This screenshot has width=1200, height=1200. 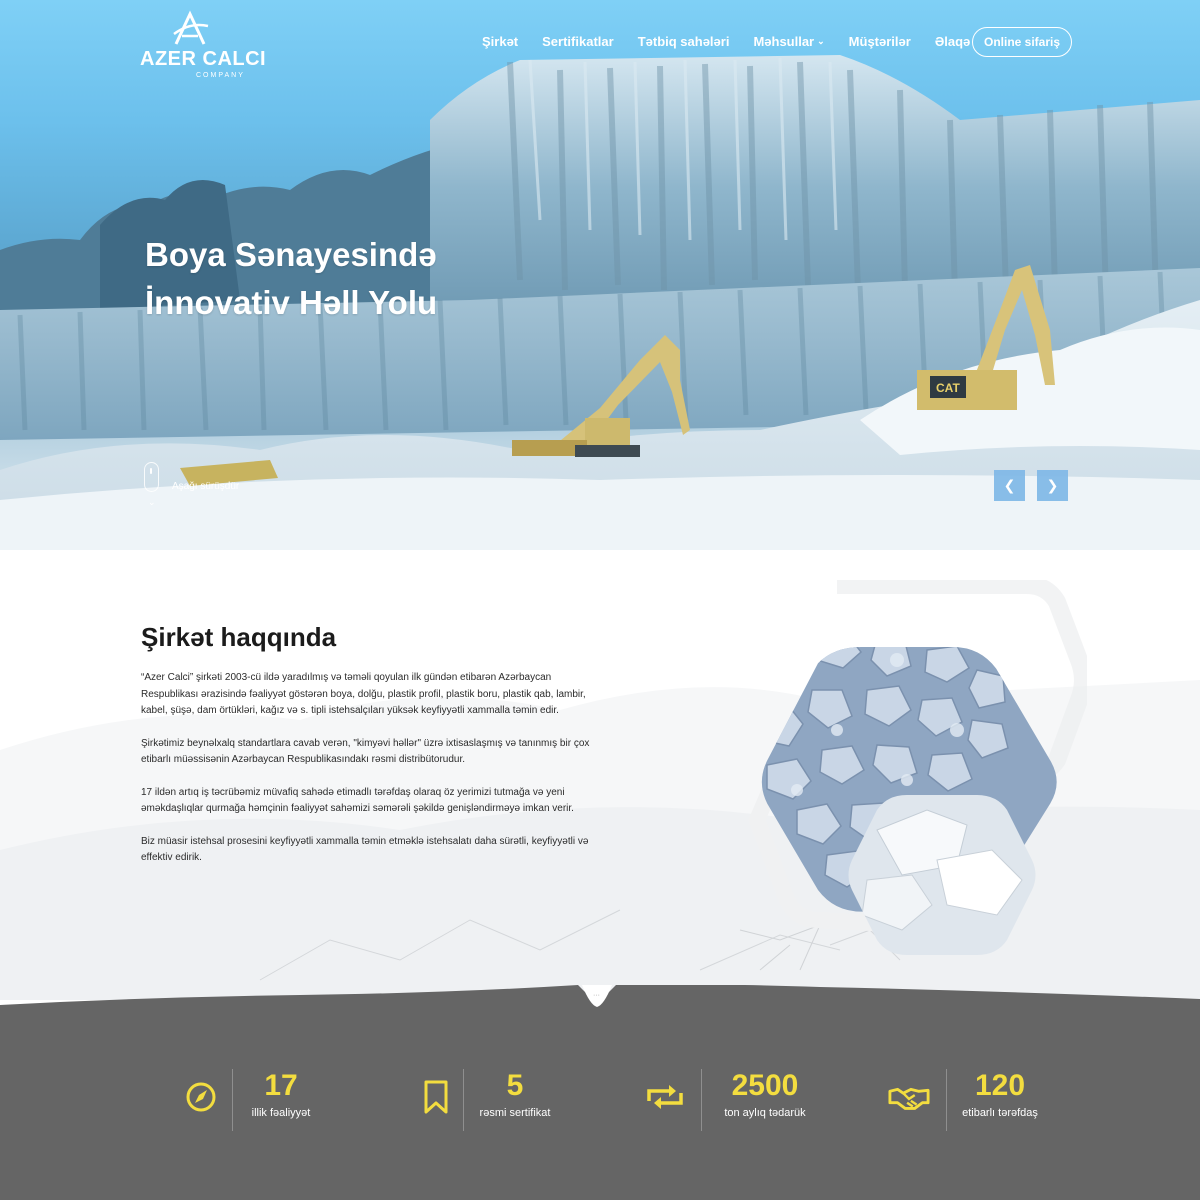 What do you see at coordinates (291, 254) in the screenshot?
I see `hero-title-line1: Boya Sənayesində` at bounding box center [291, 254].